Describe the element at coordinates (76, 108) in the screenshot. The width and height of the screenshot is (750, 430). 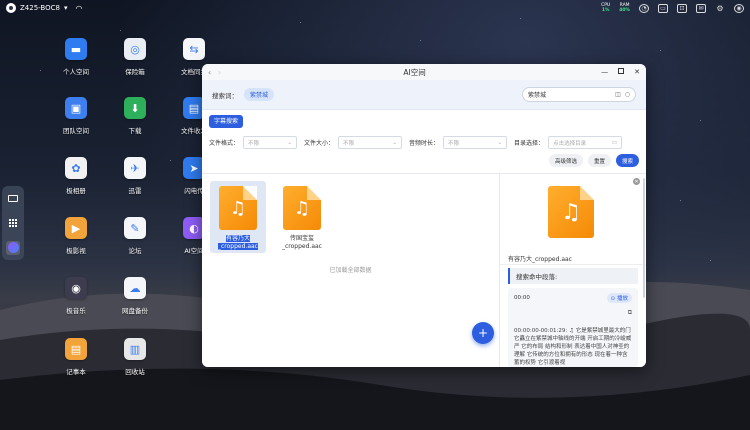
I see `team-folder-icon: ▣` at that location.